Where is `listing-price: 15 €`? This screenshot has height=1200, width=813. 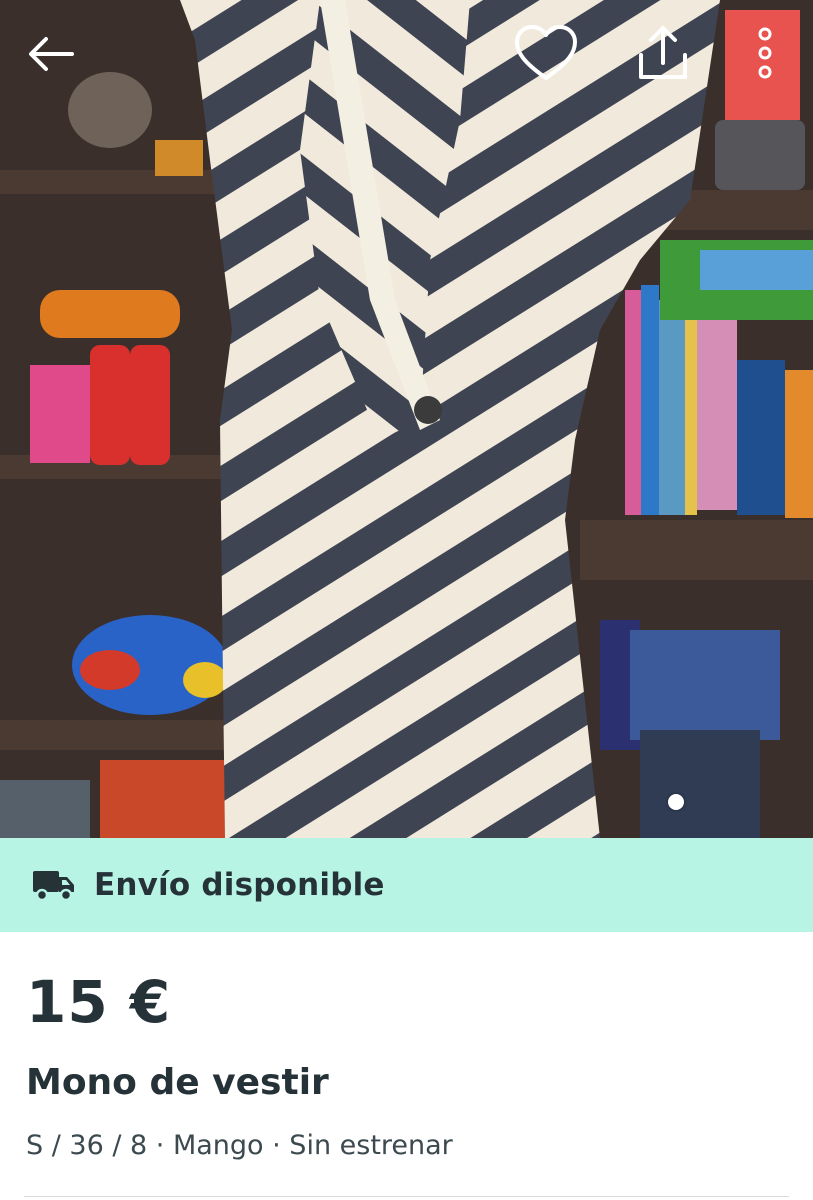
listing-price: 15 € is located at coordinates (99, 1002).